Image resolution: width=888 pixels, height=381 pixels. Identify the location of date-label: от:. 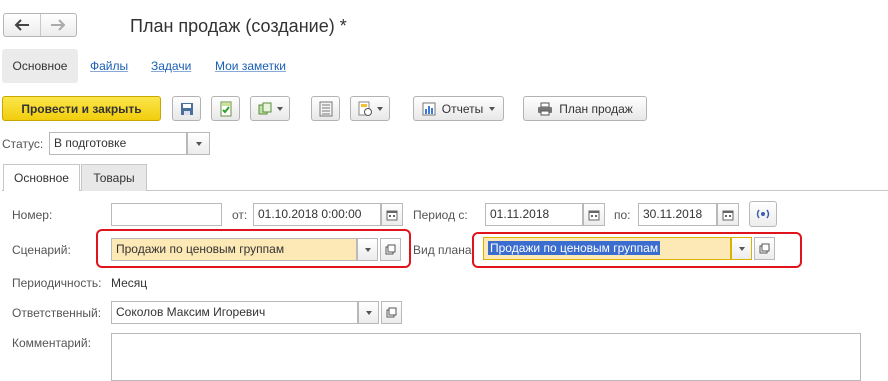
(240, 215).